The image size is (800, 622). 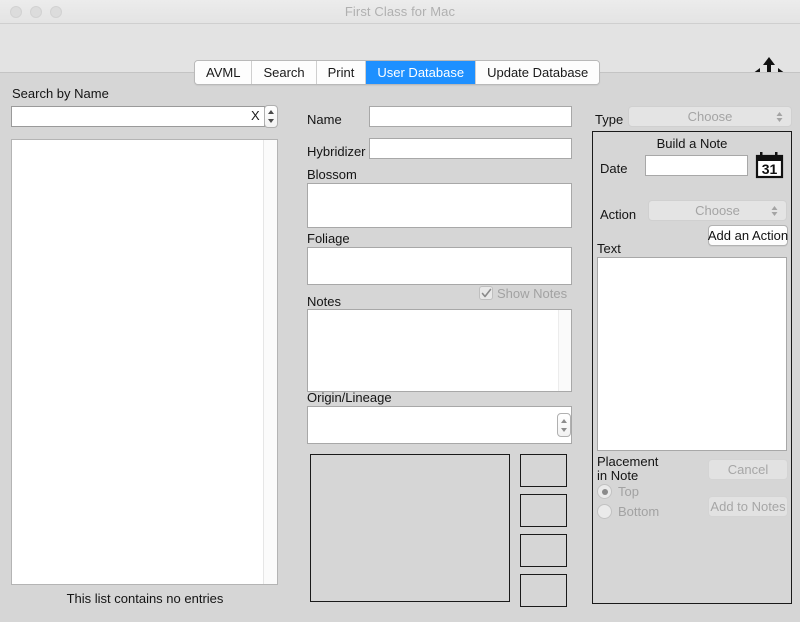 What do you see at coordinates (145, 598) in the screenshot?
I see `empty-list-message: This list contains no entries` at bounding box center [145, 598].